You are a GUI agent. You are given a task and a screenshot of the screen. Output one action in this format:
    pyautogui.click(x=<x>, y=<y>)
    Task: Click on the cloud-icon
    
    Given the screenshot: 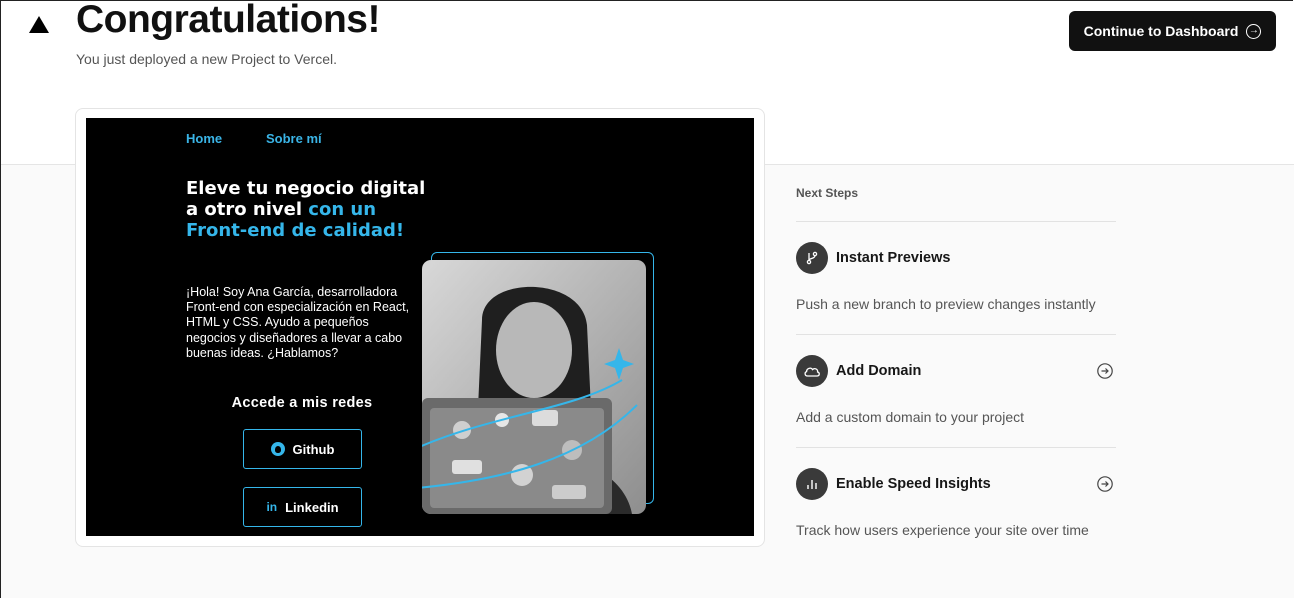 What is the action you would take?
    pyautogui.click(x=812, y=371)
    